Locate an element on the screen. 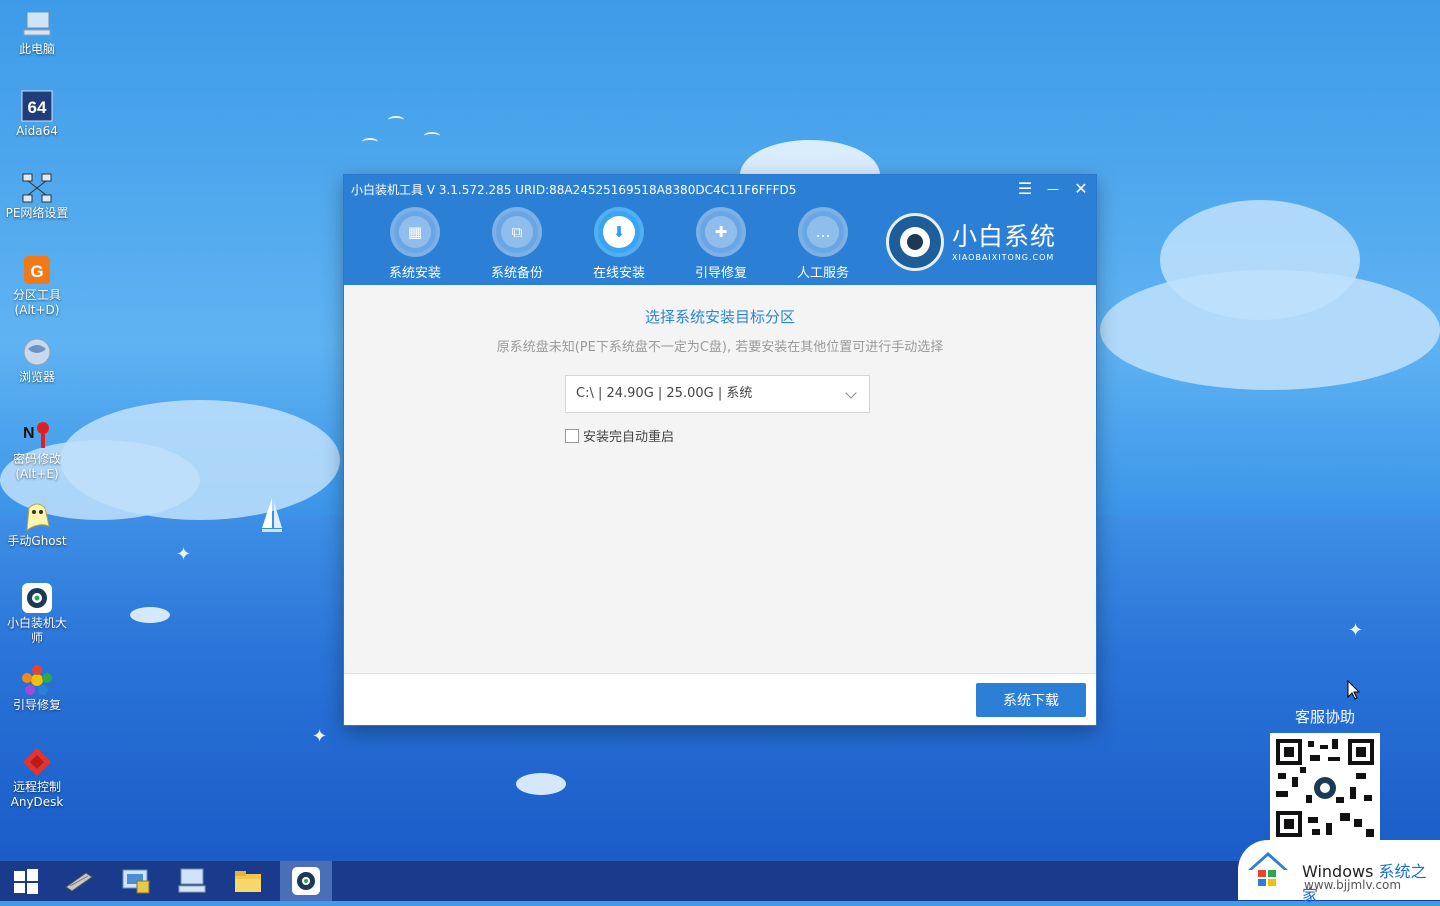 The width and height of the screenshot is (1440, 906). toolbox-icon: ✚ is located at coordinates (721, 232).